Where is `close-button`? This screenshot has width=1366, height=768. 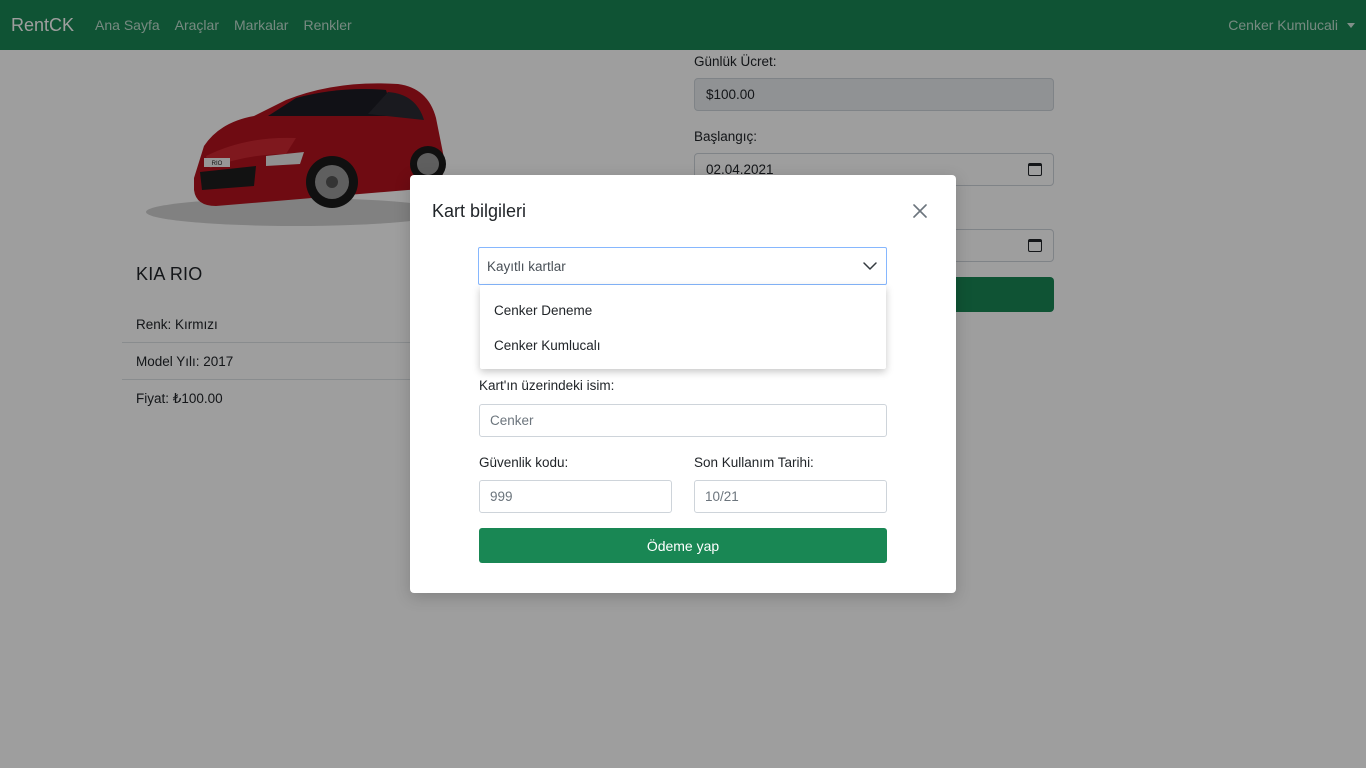
close-button is located at coordinates (920, 211).